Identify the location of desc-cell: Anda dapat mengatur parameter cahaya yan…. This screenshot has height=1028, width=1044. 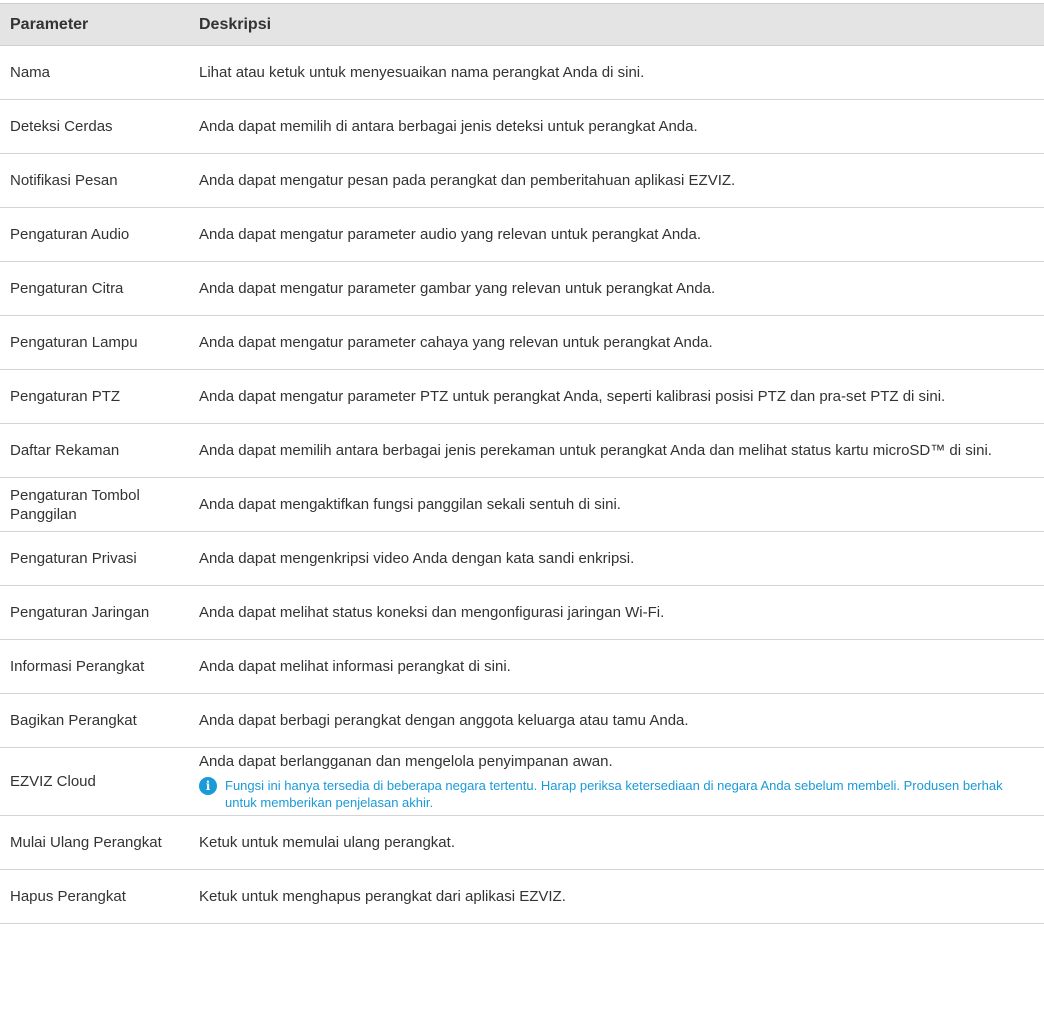
(621, 342).